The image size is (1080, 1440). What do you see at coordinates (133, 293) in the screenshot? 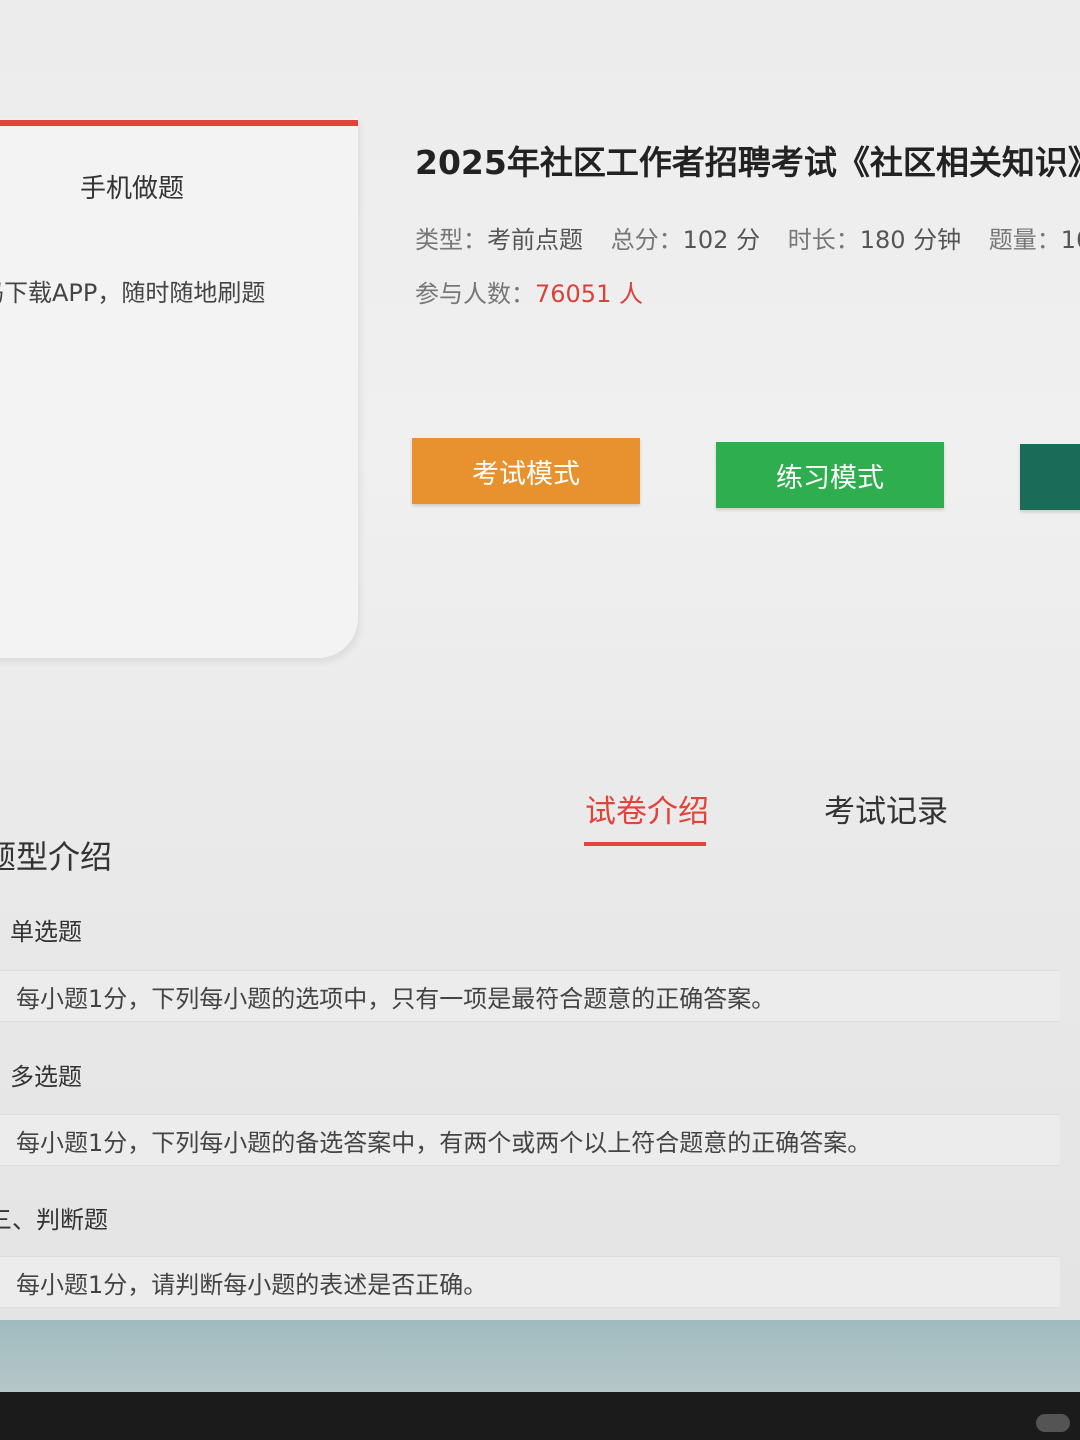
I see `card-hint: 码下载APP，随时随地刷题` at bounding box center [133, 293].